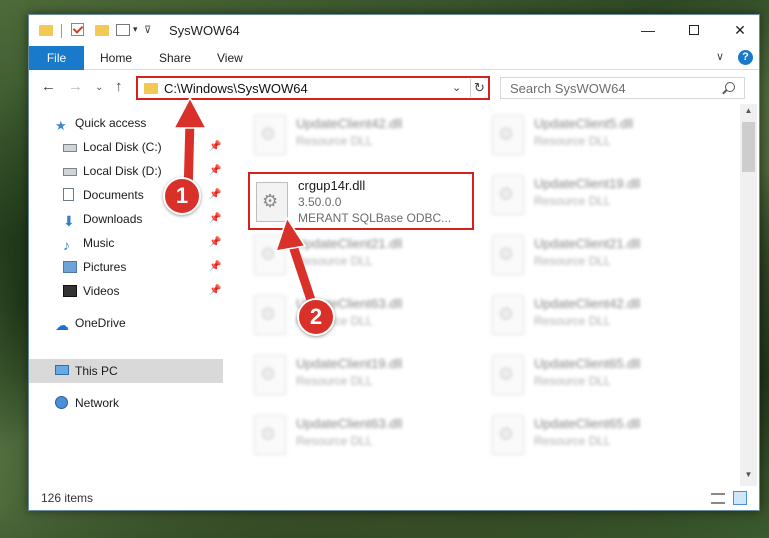 Image resolution: width=769 pixels, height=538 pixels. I want to click on sidebar-item-label: This PC, so click(96, 371).